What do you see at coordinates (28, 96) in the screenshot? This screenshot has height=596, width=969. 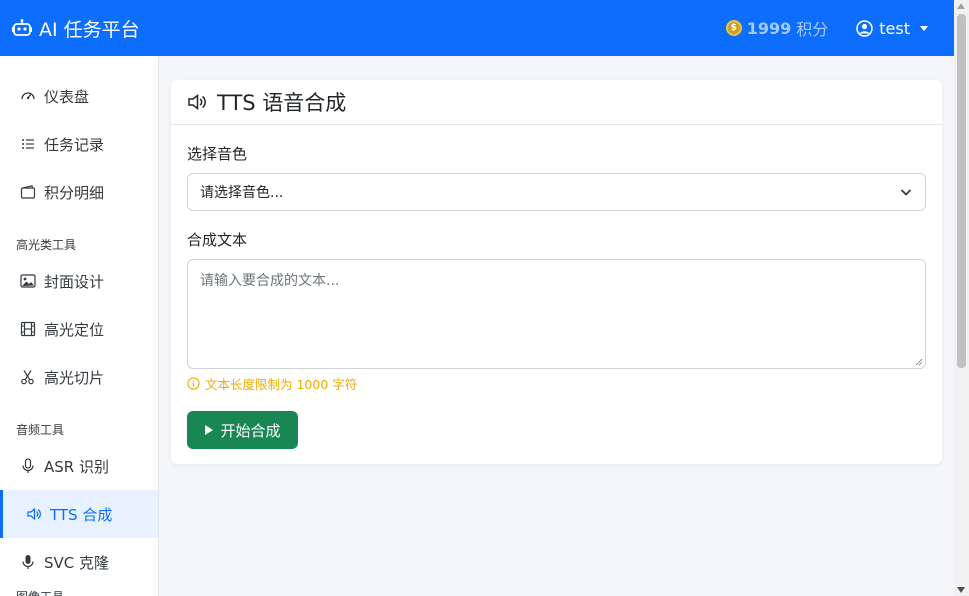 I see `speedometer-icon` at bounding box center [28, 96].